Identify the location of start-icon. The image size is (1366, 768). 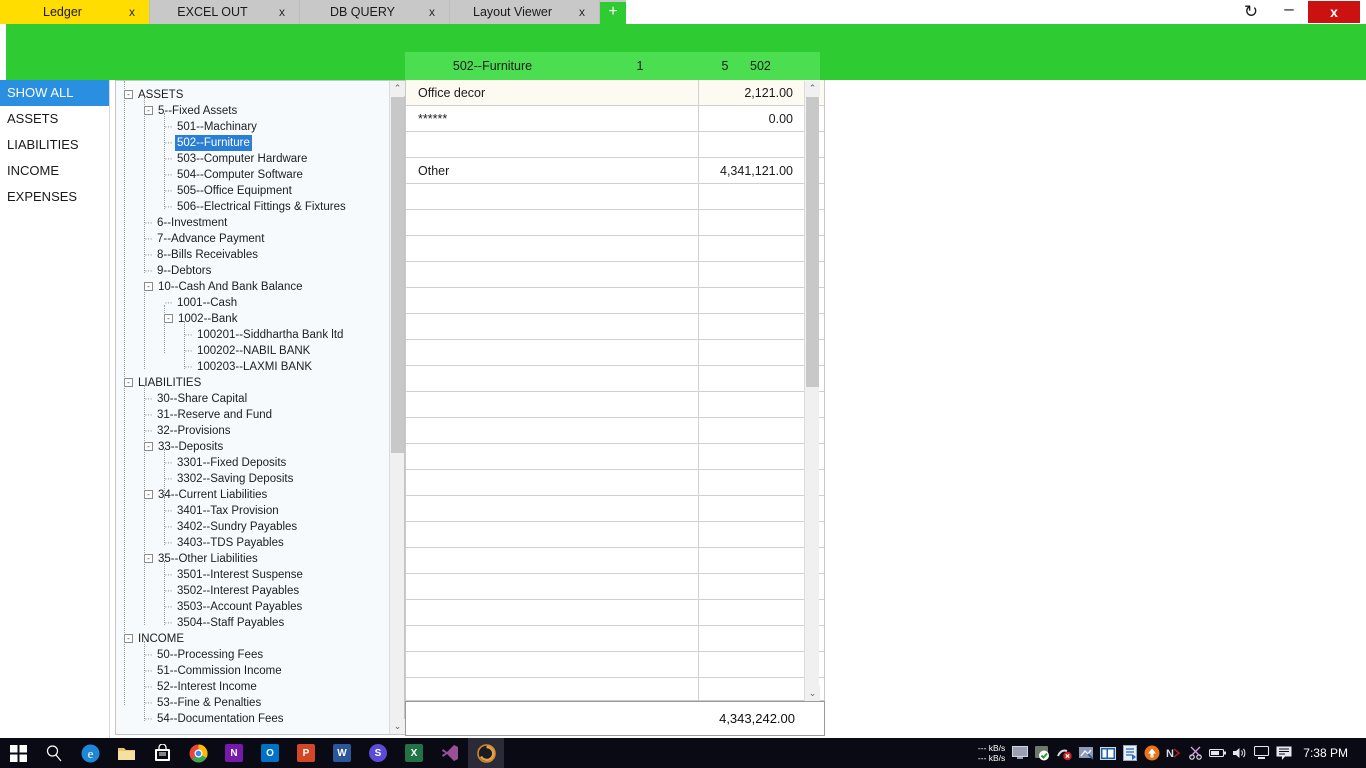
(18, 753).